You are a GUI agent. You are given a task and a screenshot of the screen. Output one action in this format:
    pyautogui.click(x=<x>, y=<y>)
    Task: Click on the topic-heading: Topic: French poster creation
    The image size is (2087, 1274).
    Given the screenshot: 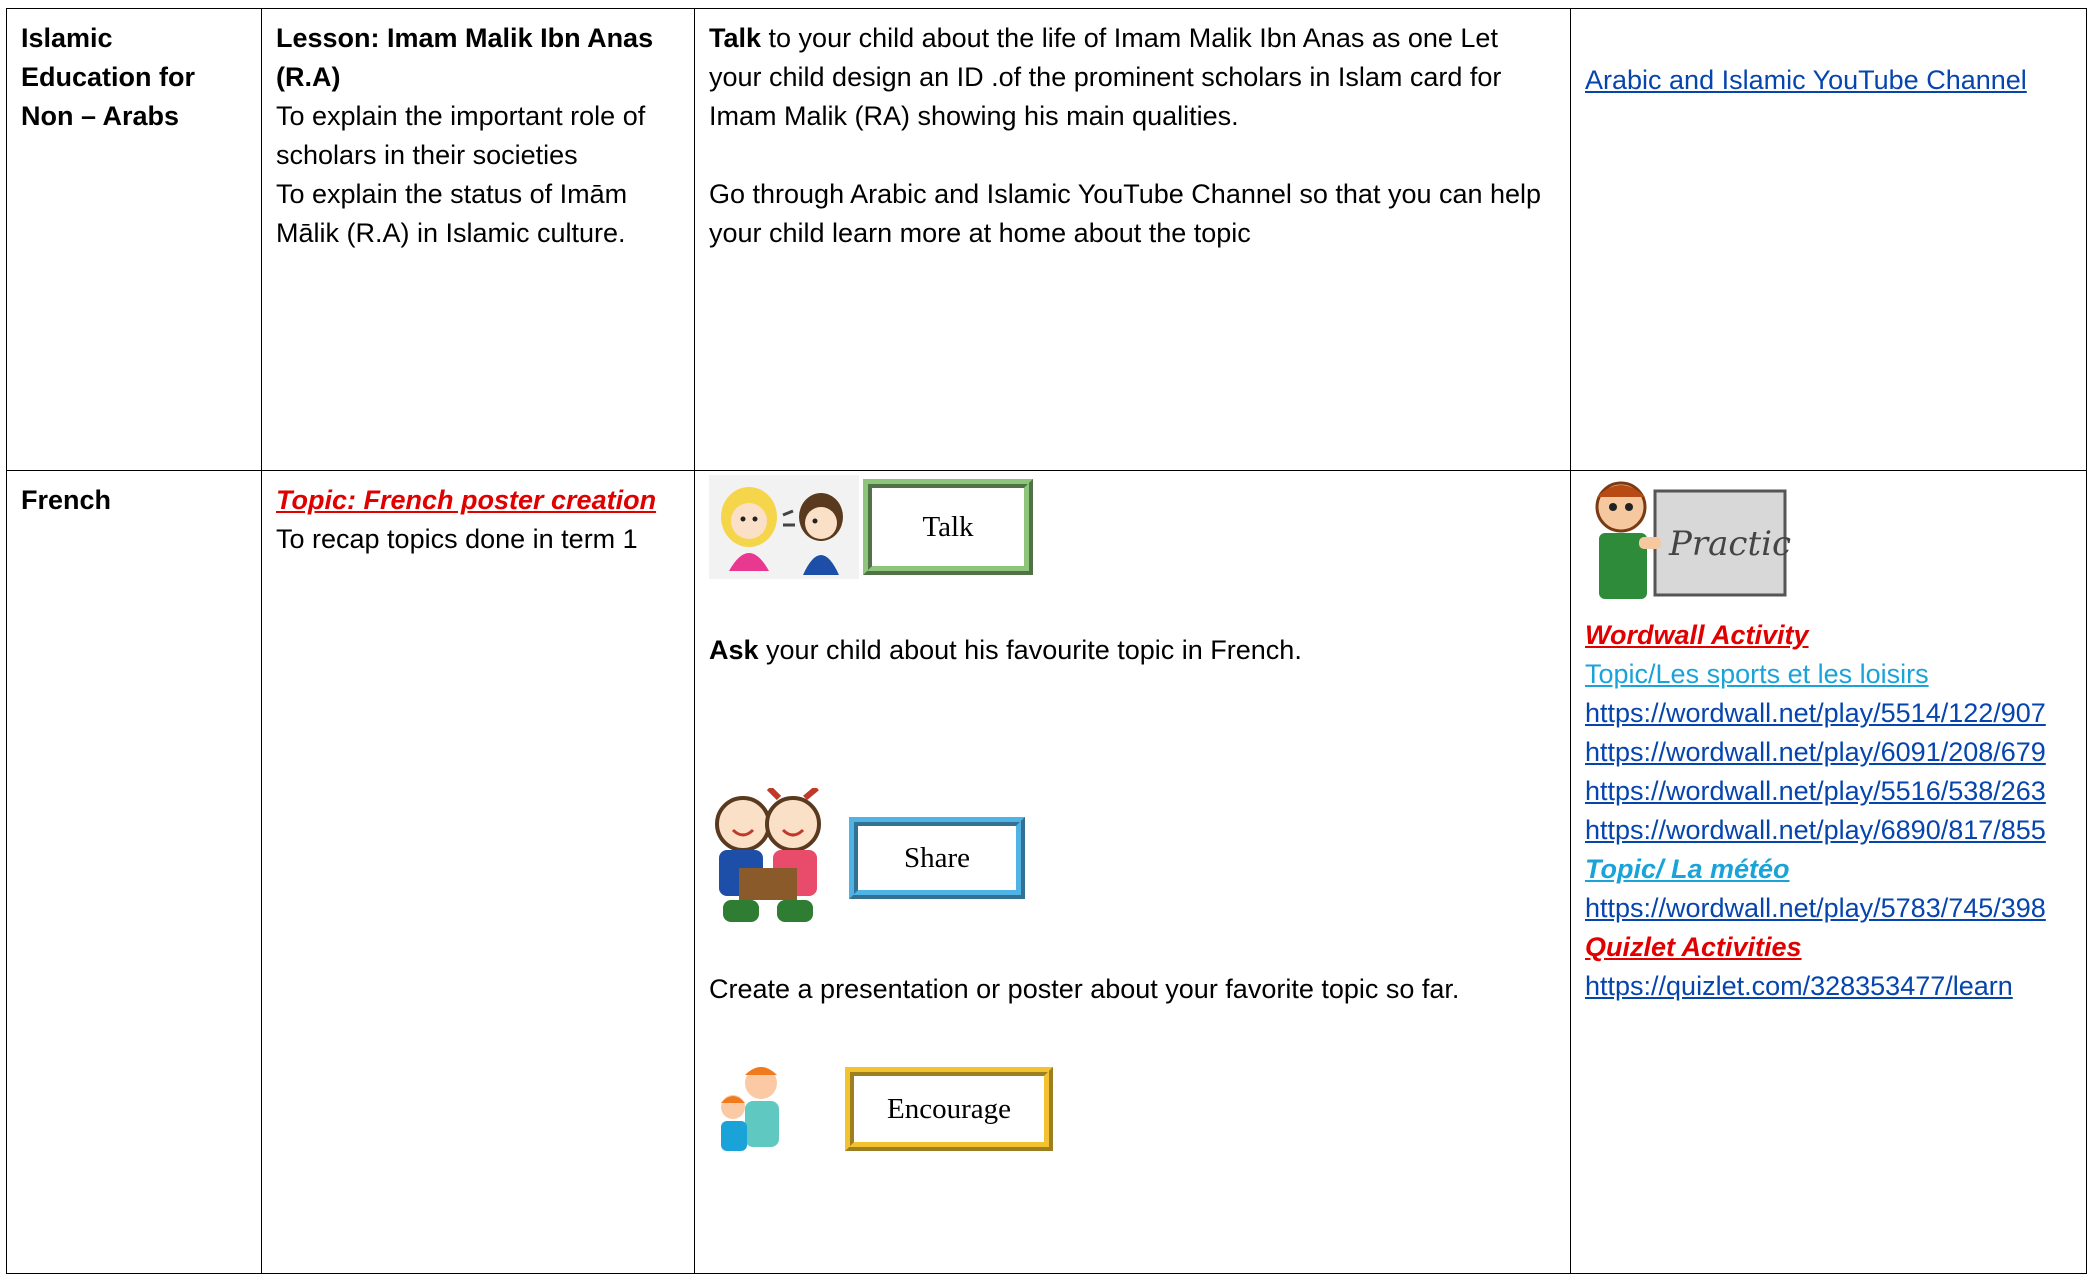 What is the action you would take?
    pyautogui.click(x=478, y=500)
    